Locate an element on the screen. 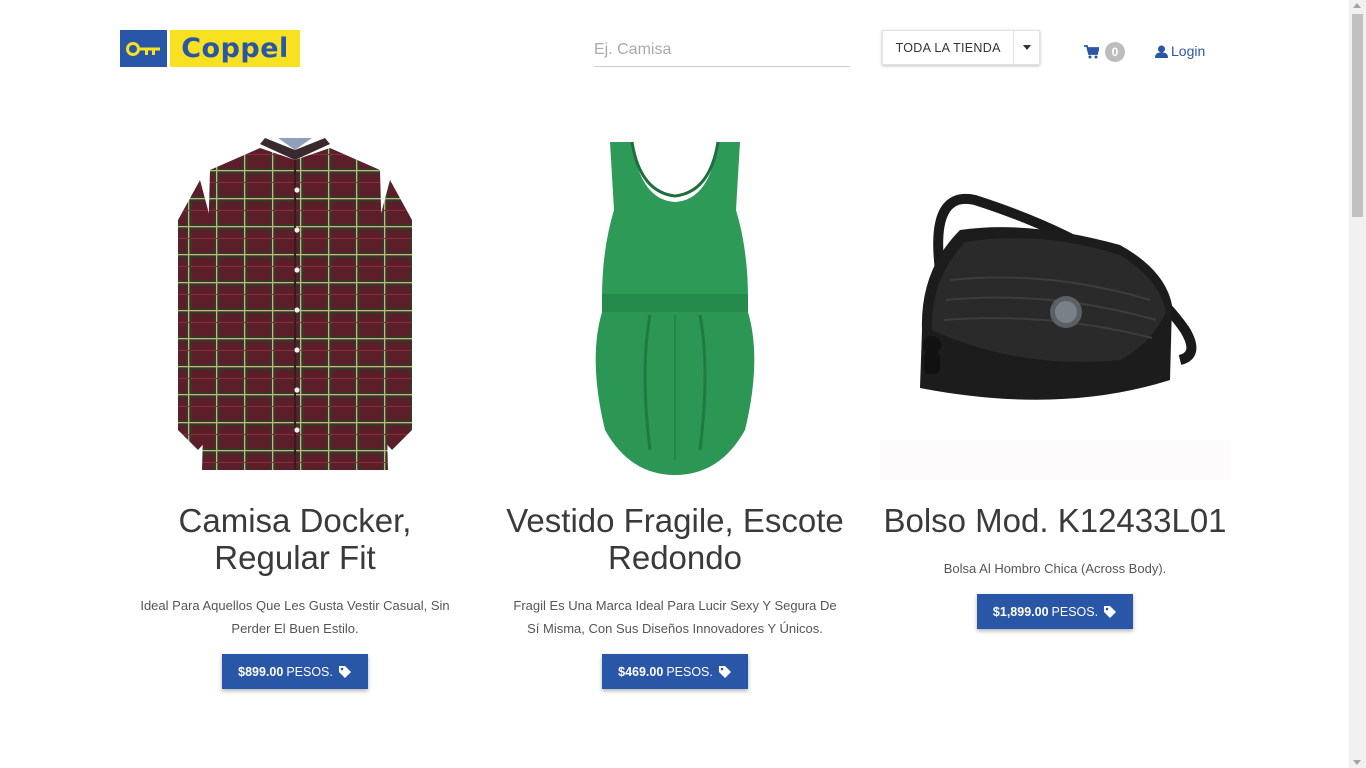 This screenshot has height=768, width=1366. login-link: Login is located at coordinates (1180, 51).